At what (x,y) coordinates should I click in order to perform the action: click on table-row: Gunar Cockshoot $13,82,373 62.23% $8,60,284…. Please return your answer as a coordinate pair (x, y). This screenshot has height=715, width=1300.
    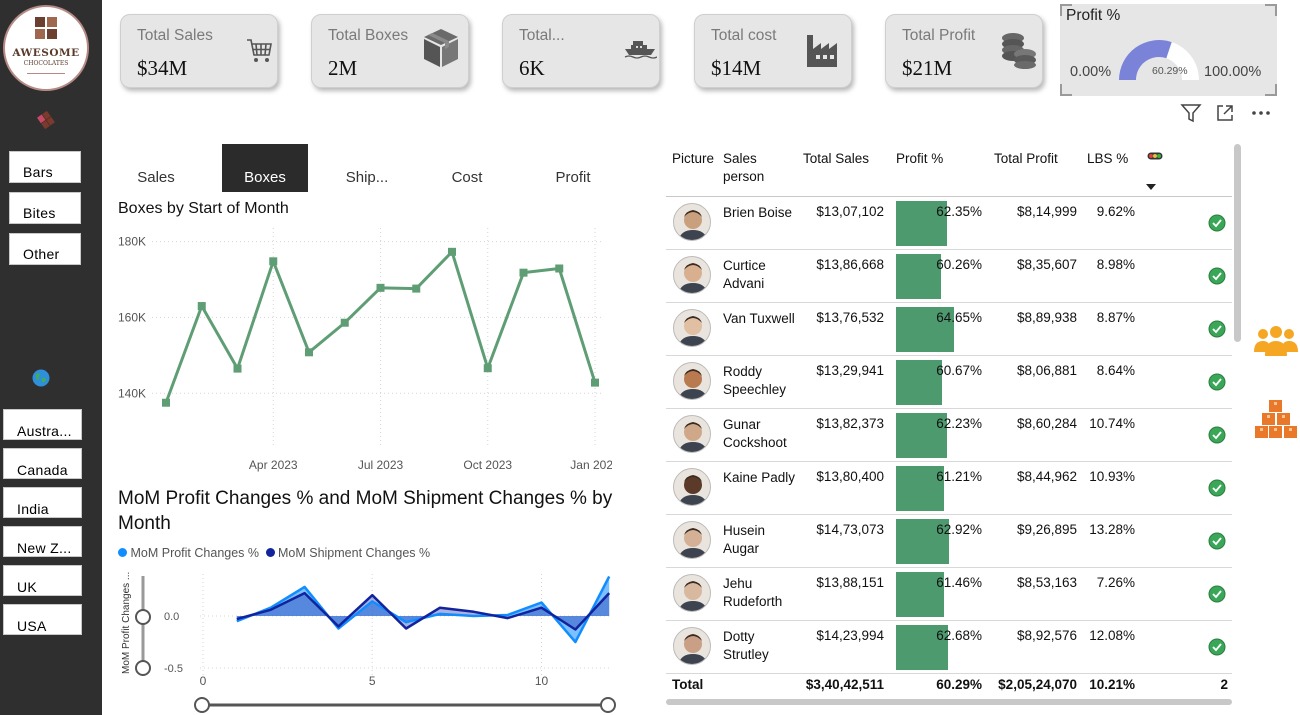
    Looking at the image, I should click on (949, 435).